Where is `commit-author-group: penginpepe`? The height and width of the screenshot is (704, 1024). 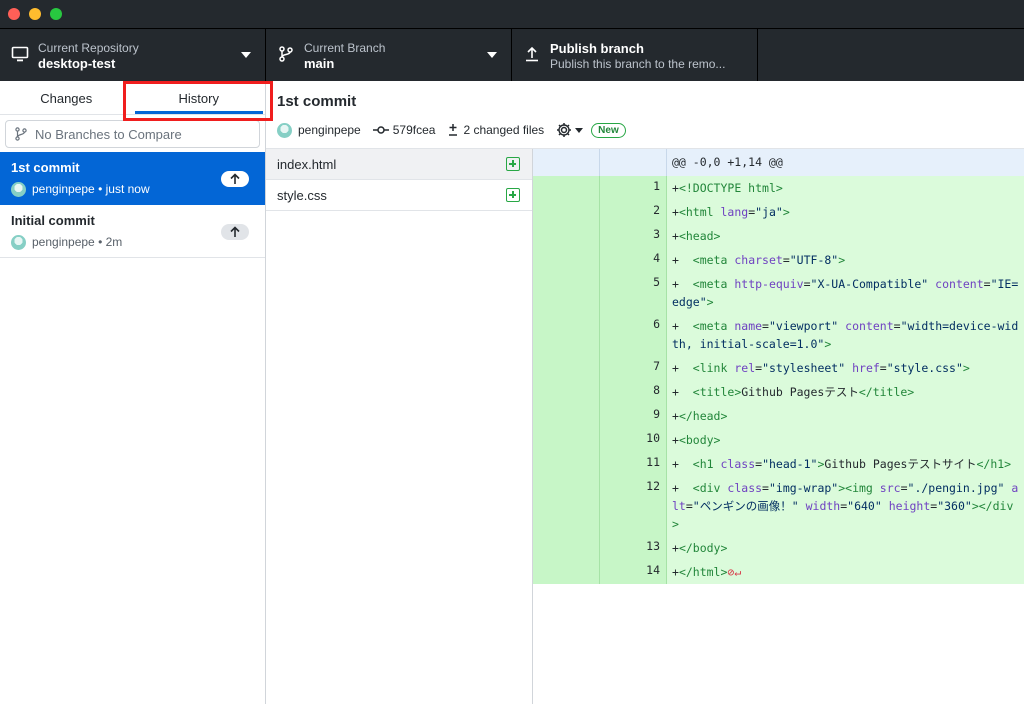 commit-author-group: penginpepe is located at coordinates (319, 130).